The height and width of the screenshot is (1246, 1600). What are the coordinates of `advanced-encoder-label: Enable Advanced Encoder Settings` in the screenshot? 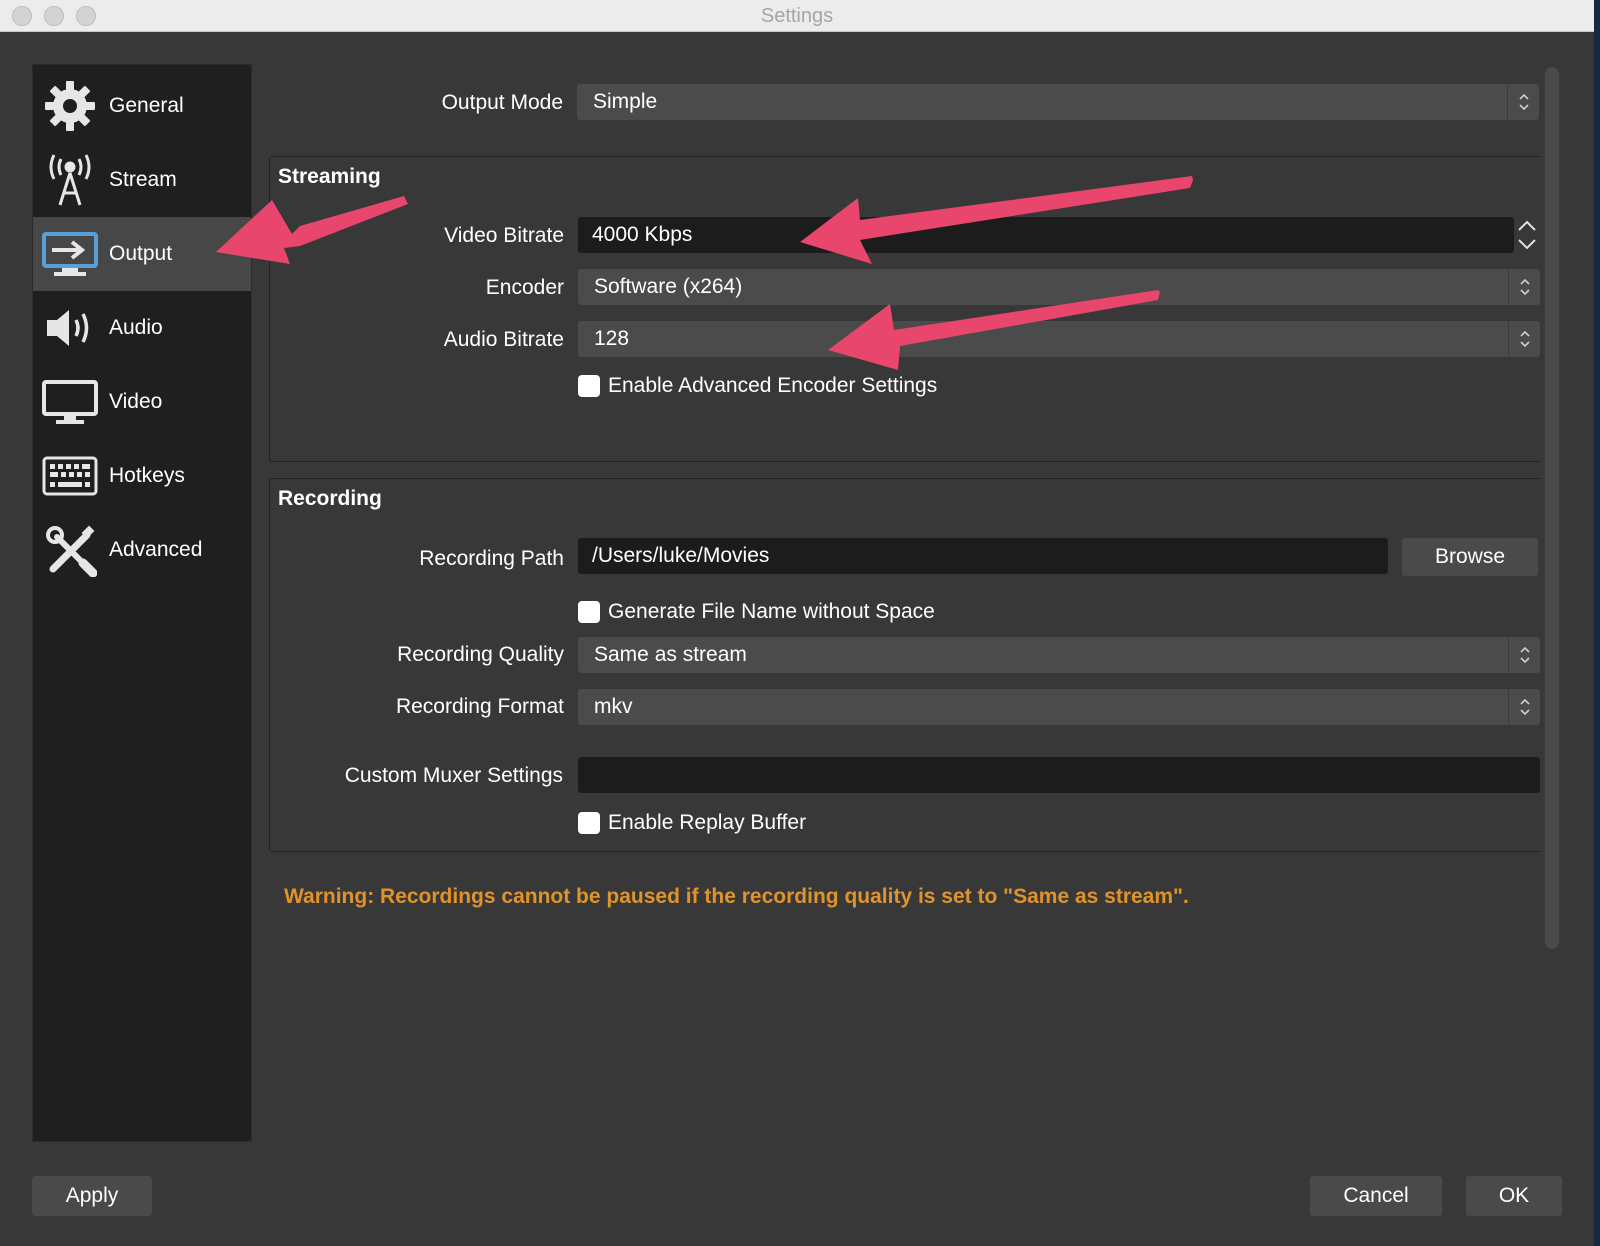 It's located at (773, 385).